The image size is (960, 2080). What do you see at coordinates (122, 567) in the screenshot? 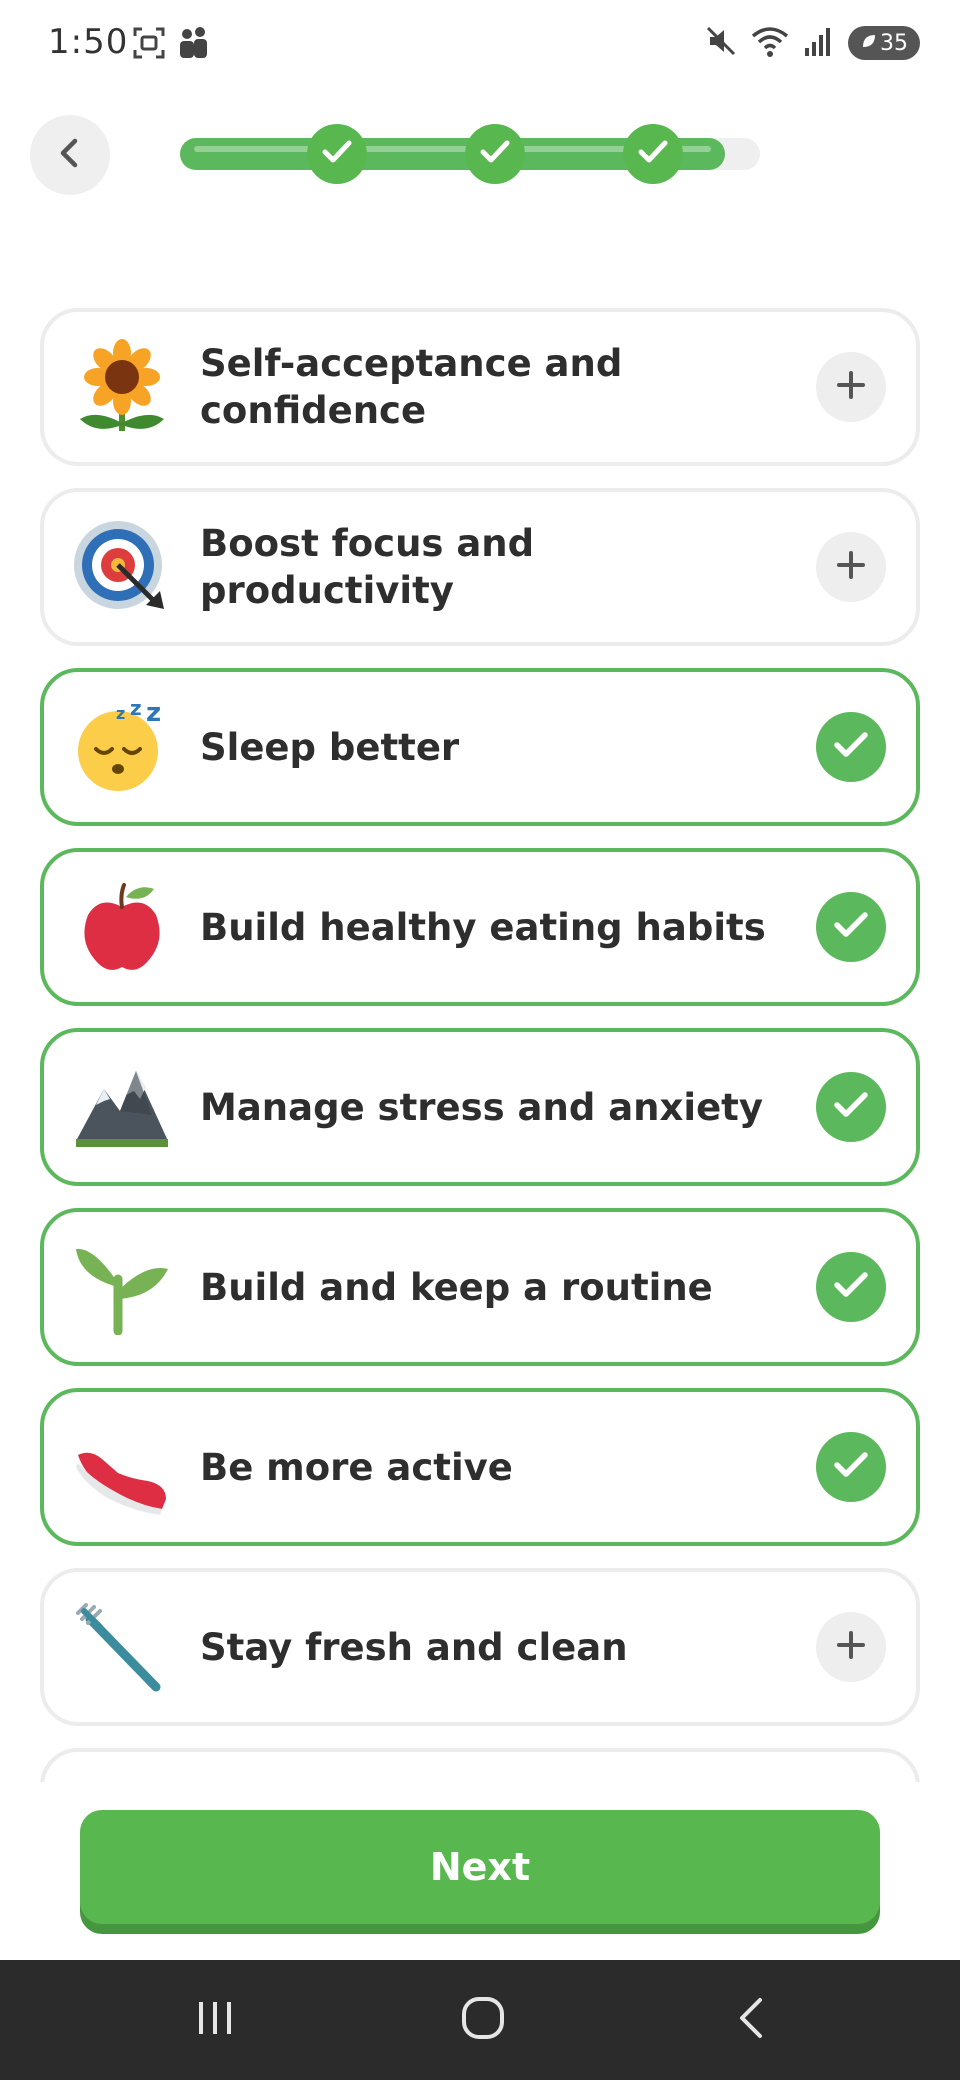
I see `target-icon` at bounding box center [122, 567].